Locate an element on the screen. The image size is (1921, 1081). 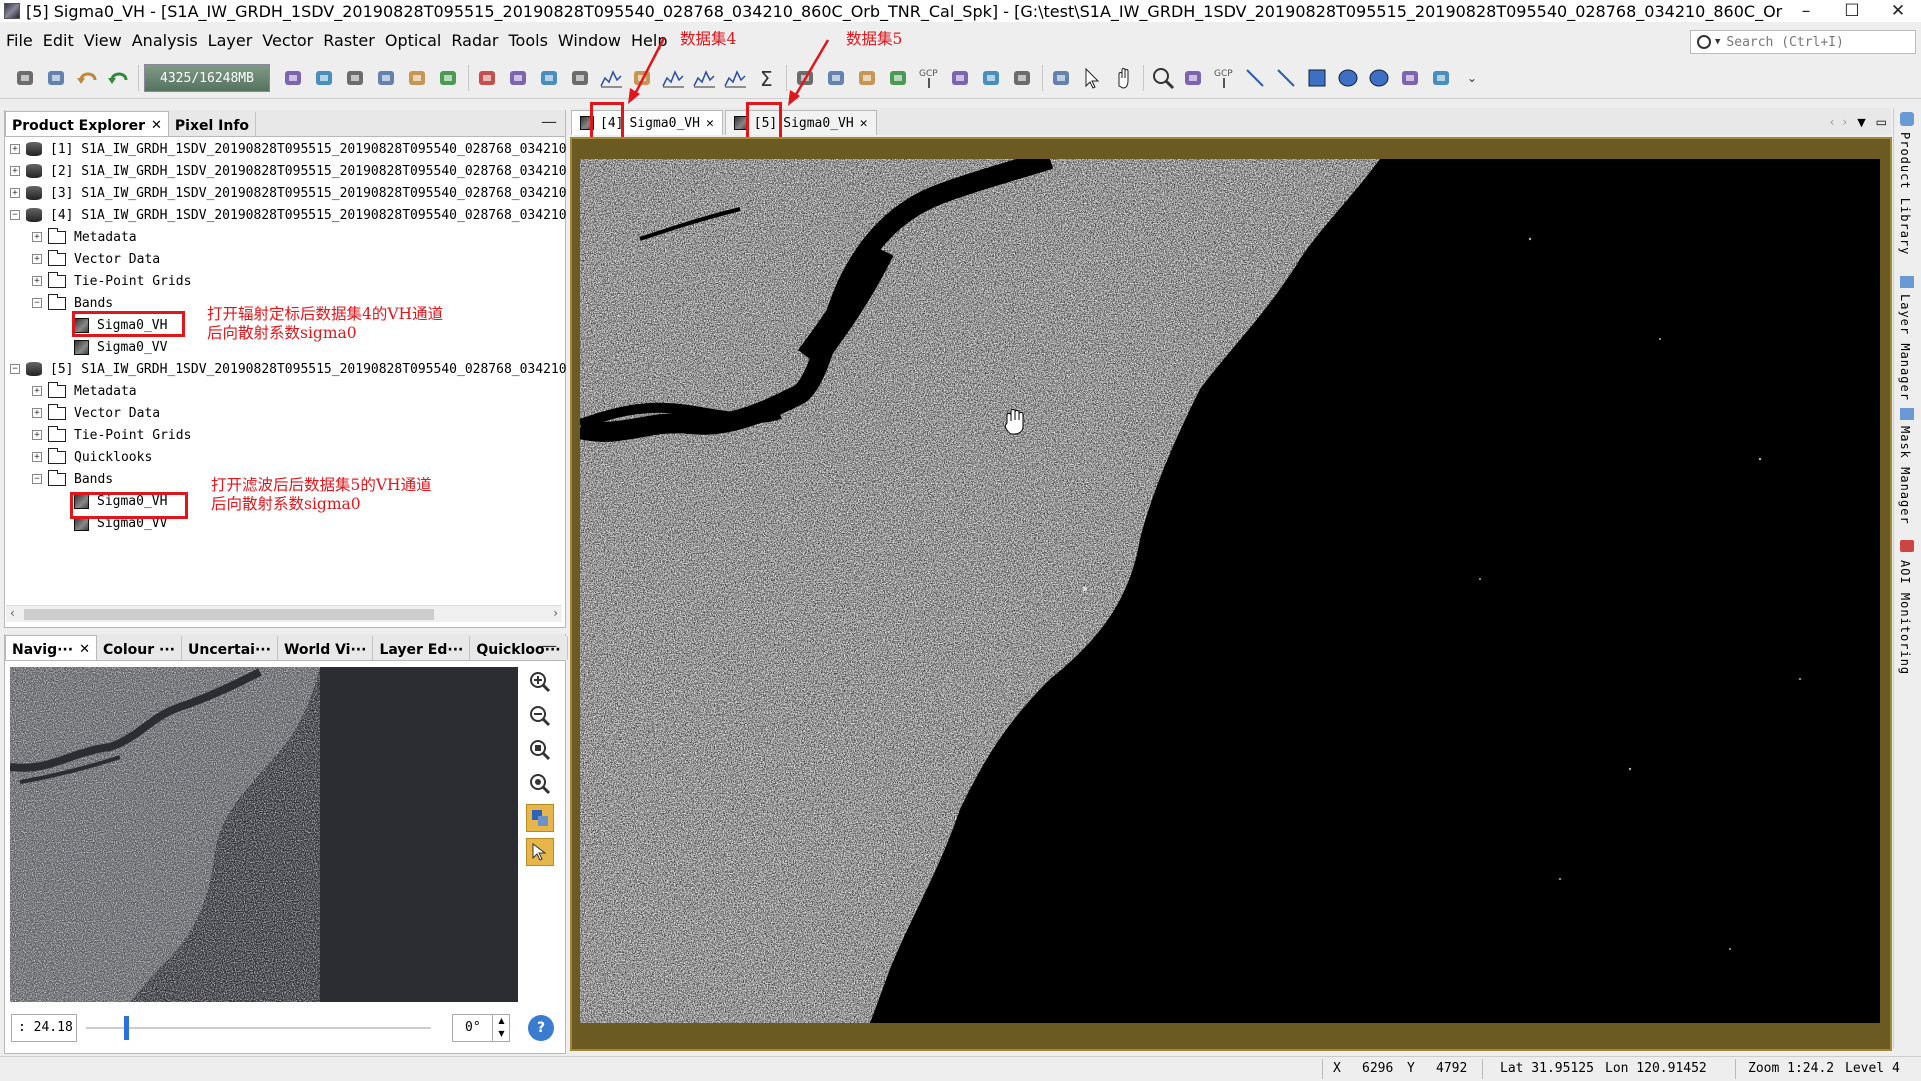
redo-icon is located at coordinates (119, 78).